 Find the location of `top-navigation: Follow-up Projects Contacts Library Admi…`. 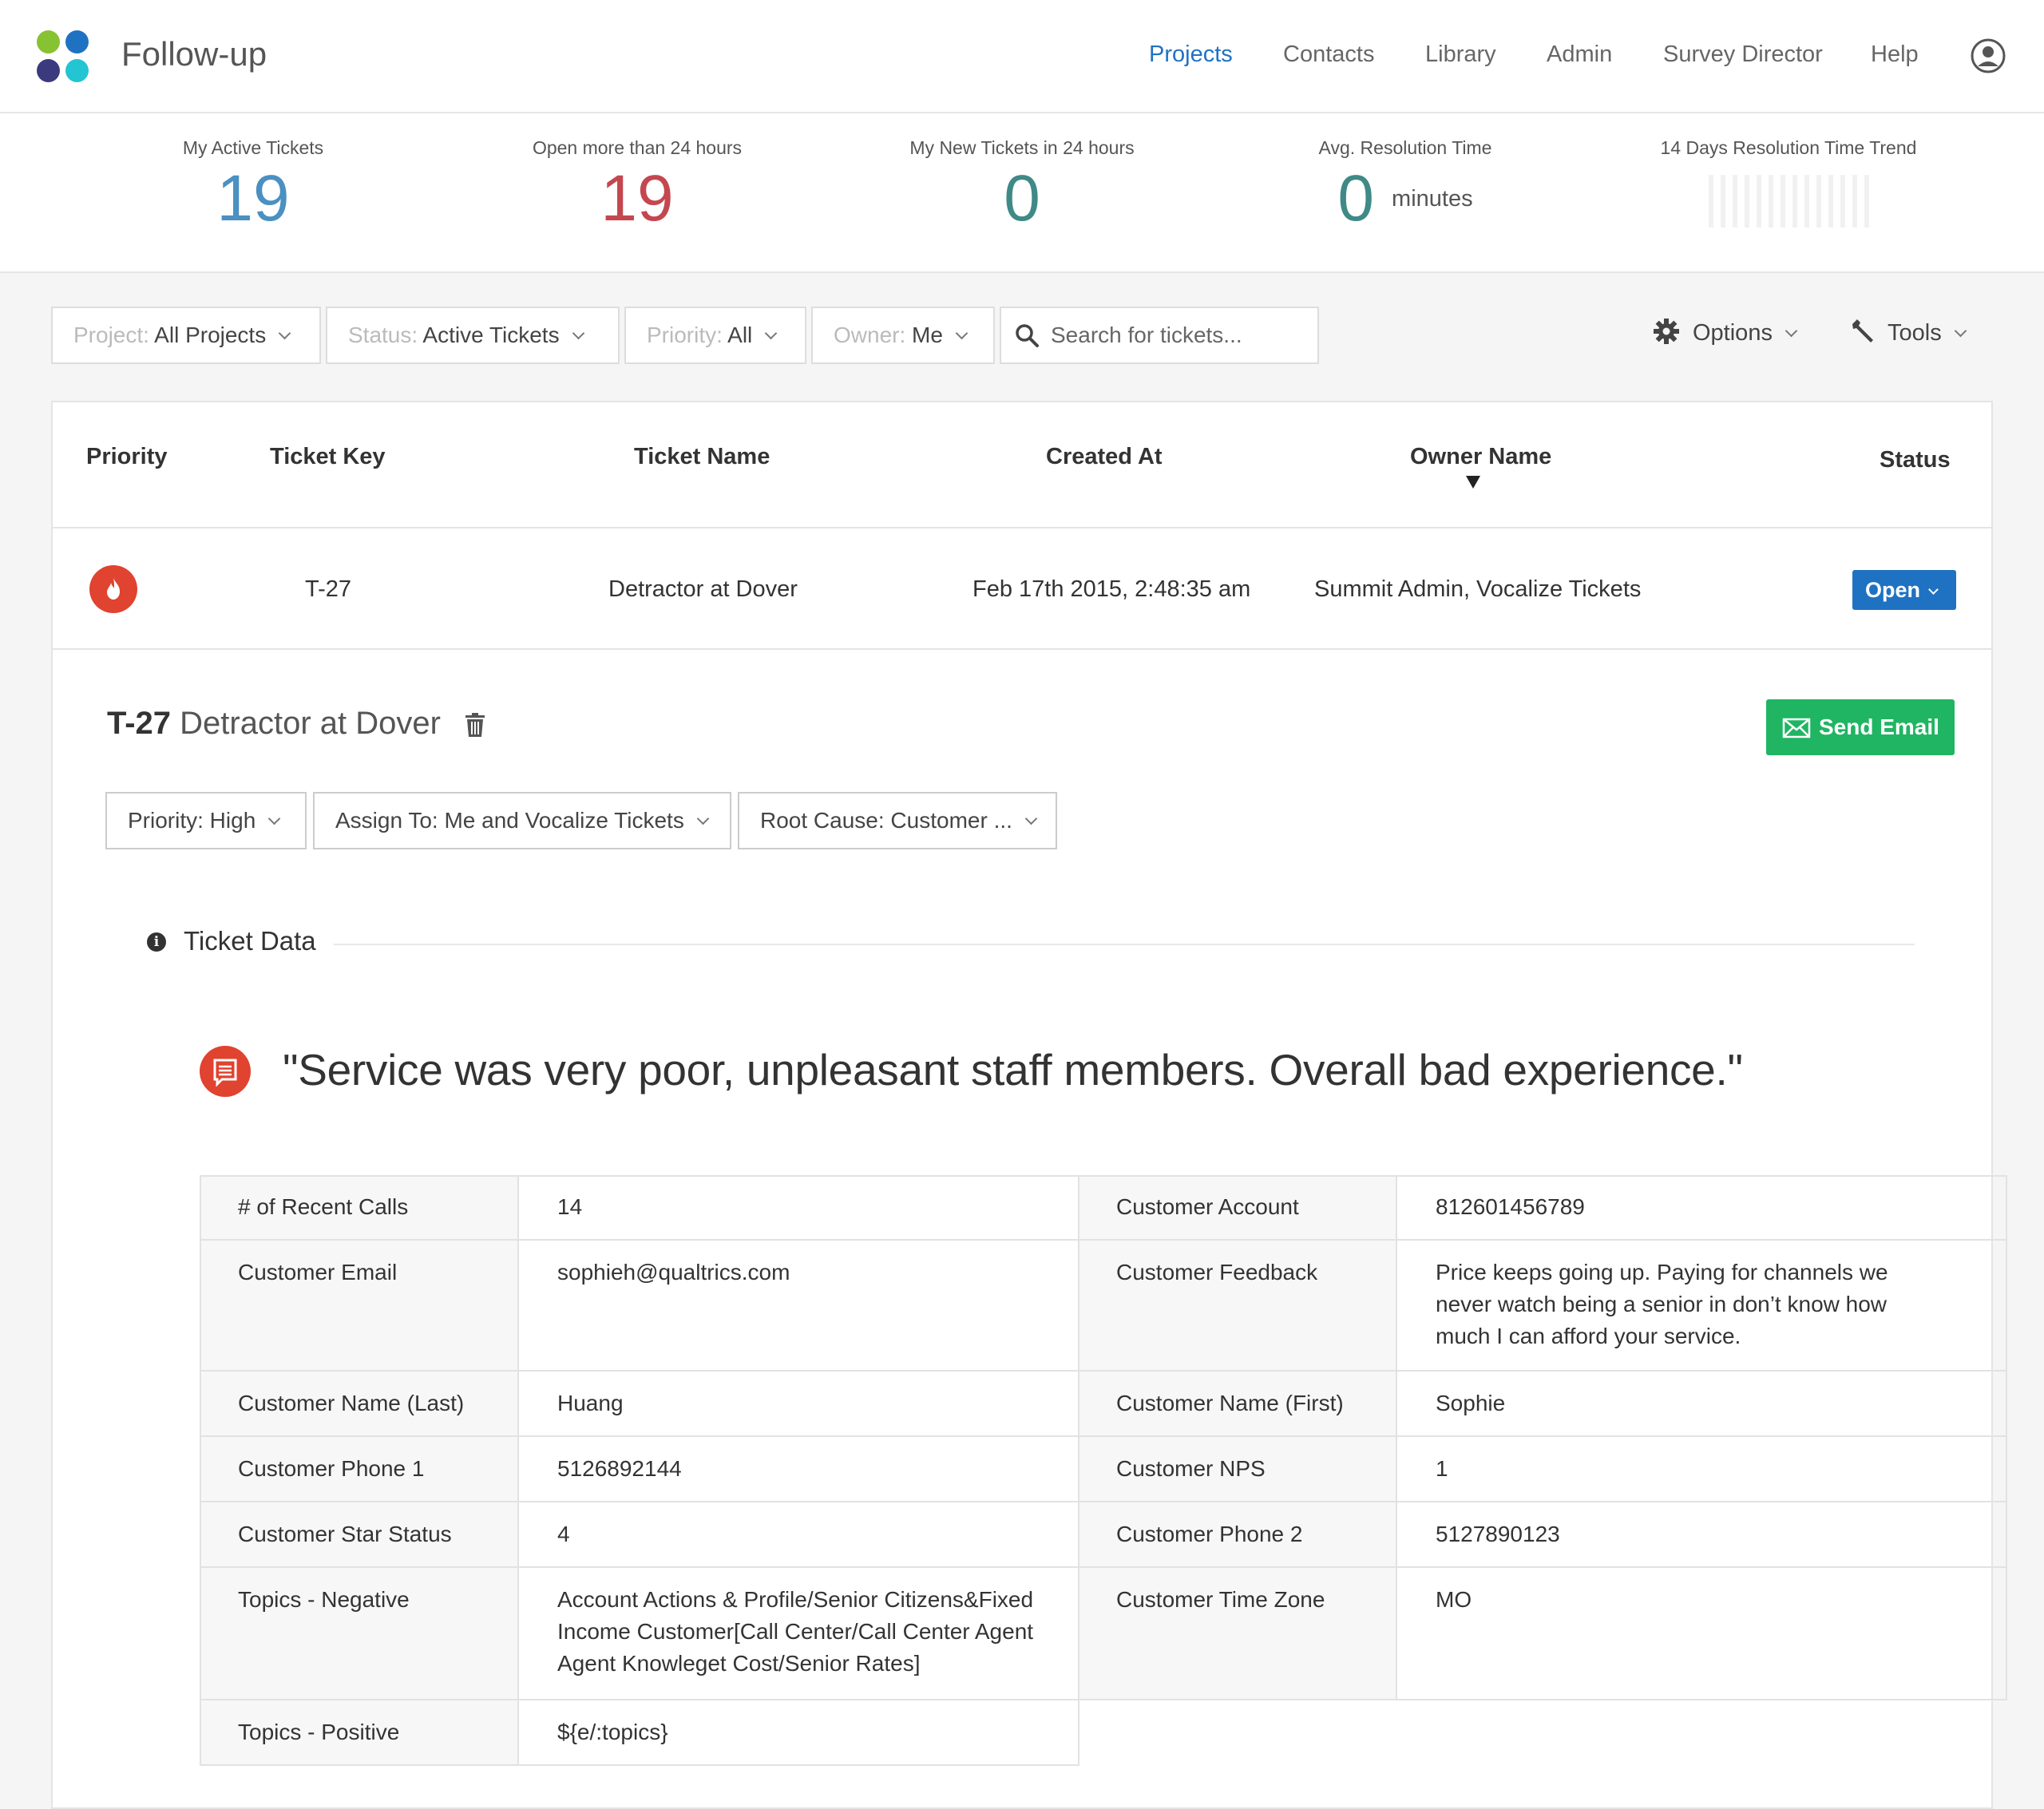

top-navigation: Follow-up Projects Contacts Library Admi… is located at coordinates (1022, 56).